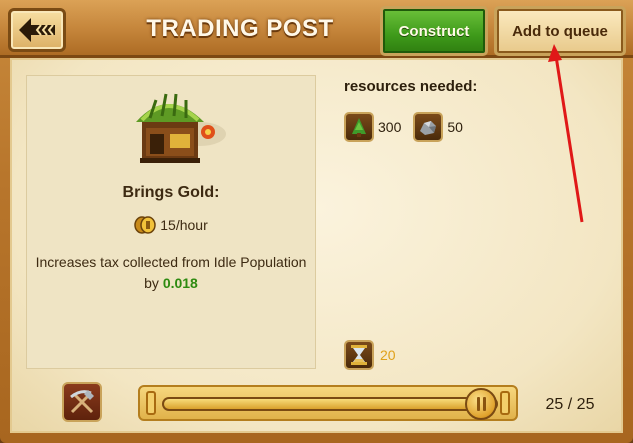  What do you see at coordinates (151, 403) in the screenshot?
I see `slider-left-cap` at bounding box center [151, 403].